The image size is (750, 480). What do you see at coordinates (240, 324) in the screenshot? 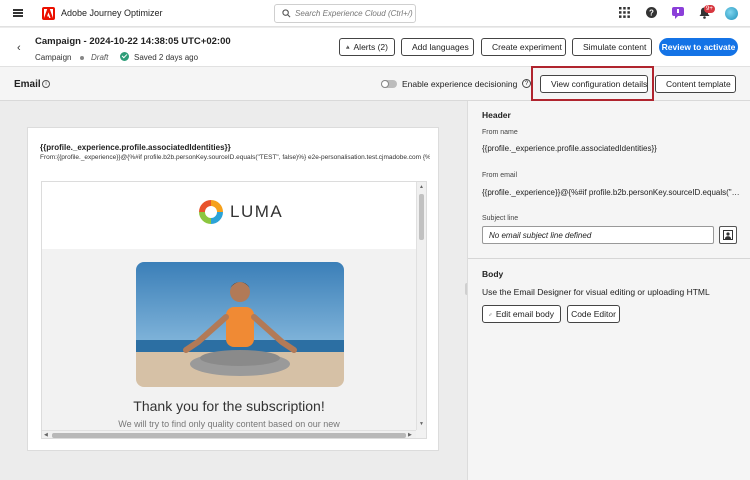
I see `yoga-hero-image` at bounding box center [240, 324].